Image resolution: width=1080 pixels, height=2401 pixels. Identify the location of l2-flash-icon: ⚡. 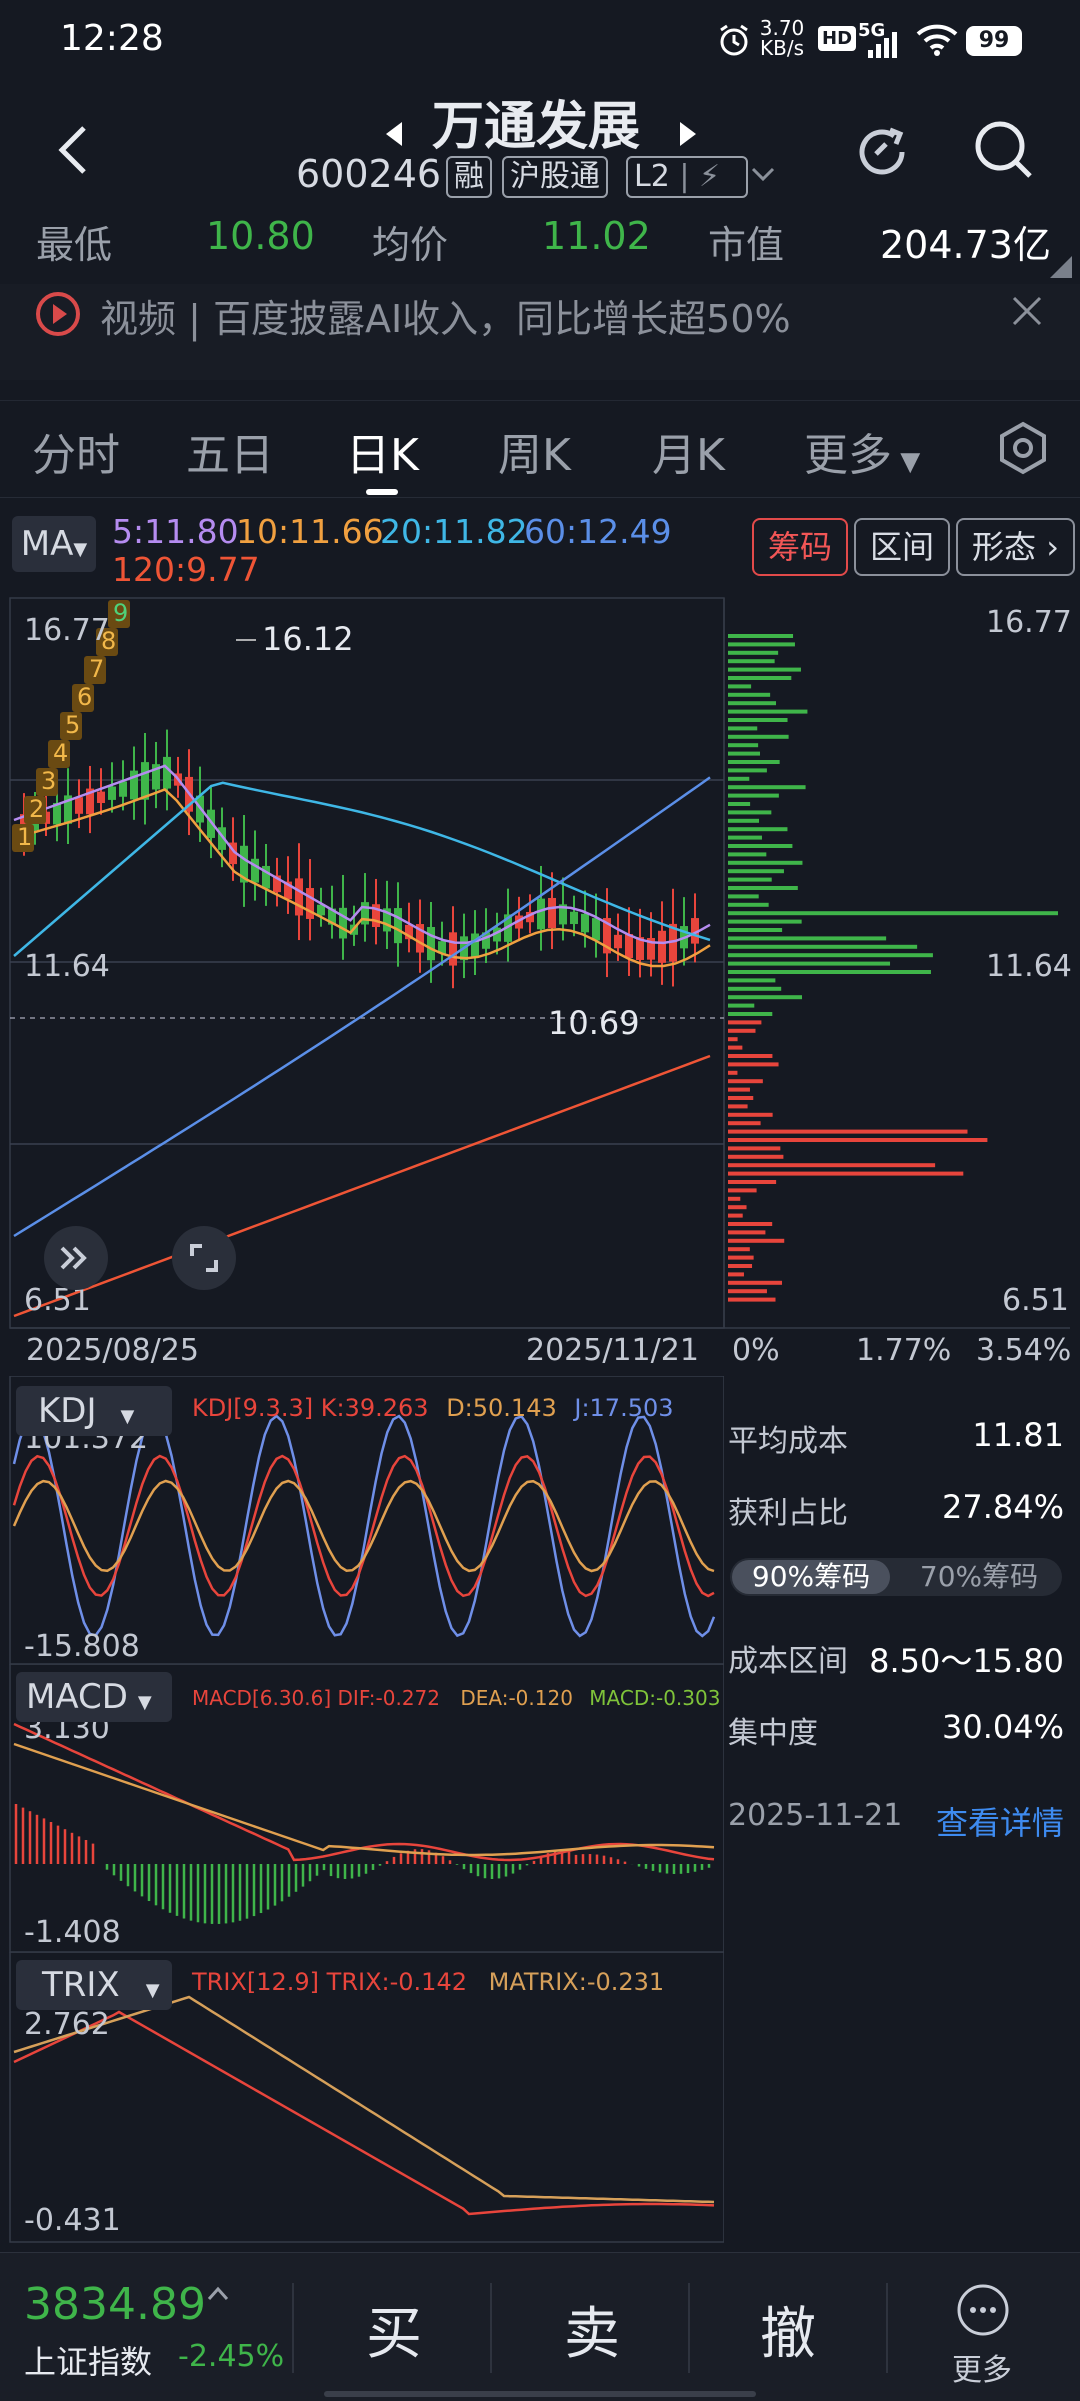
(710, 176).